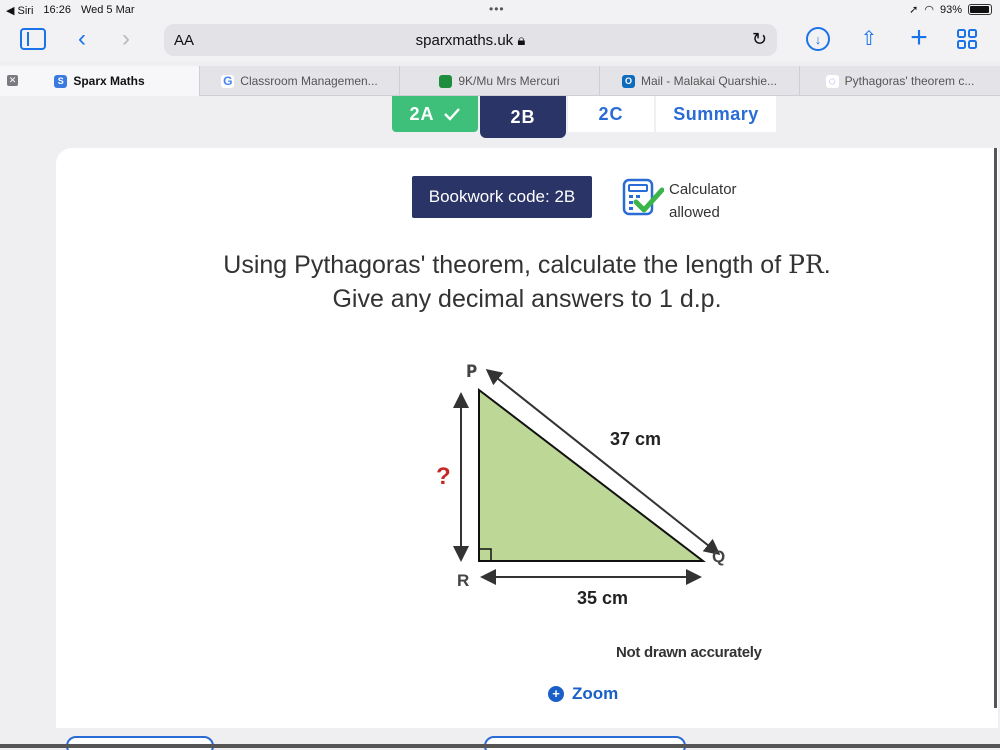  Describe the element at coordinates (556, 694) in the screenshot. I see `zoom-plus-icon: +` at that location.